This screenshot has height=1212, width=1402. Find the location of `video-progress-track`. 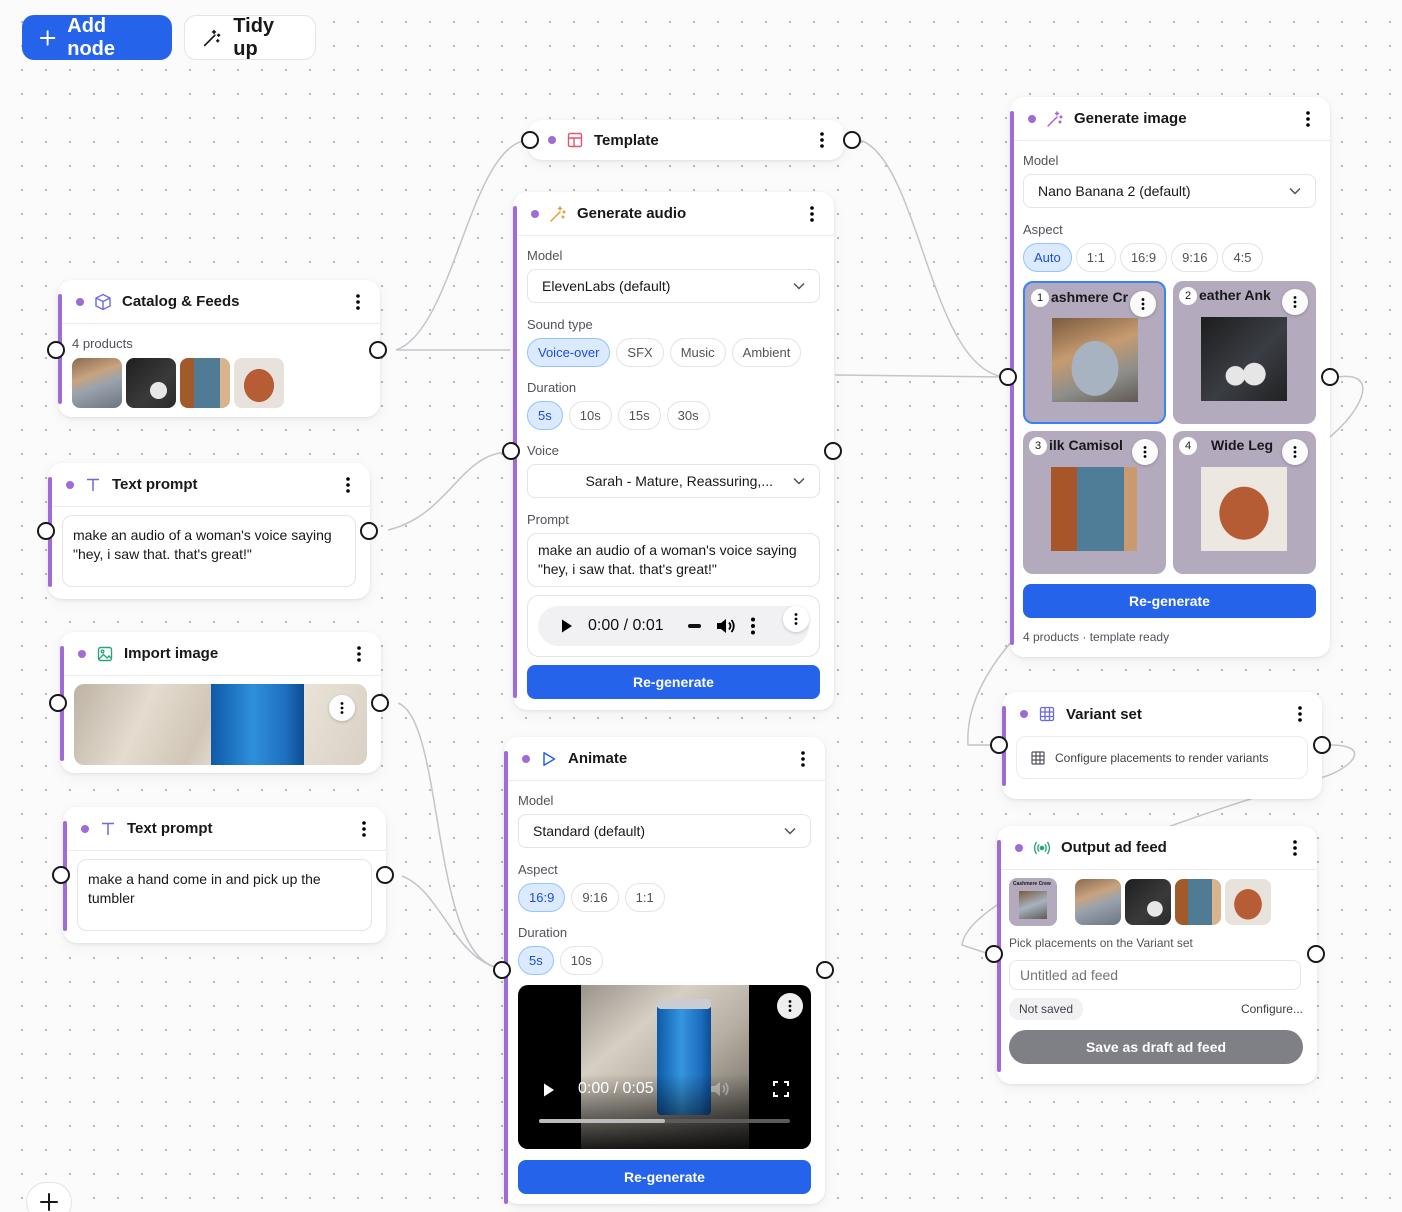

video-progress-track is located at coordinates (664, 1121).